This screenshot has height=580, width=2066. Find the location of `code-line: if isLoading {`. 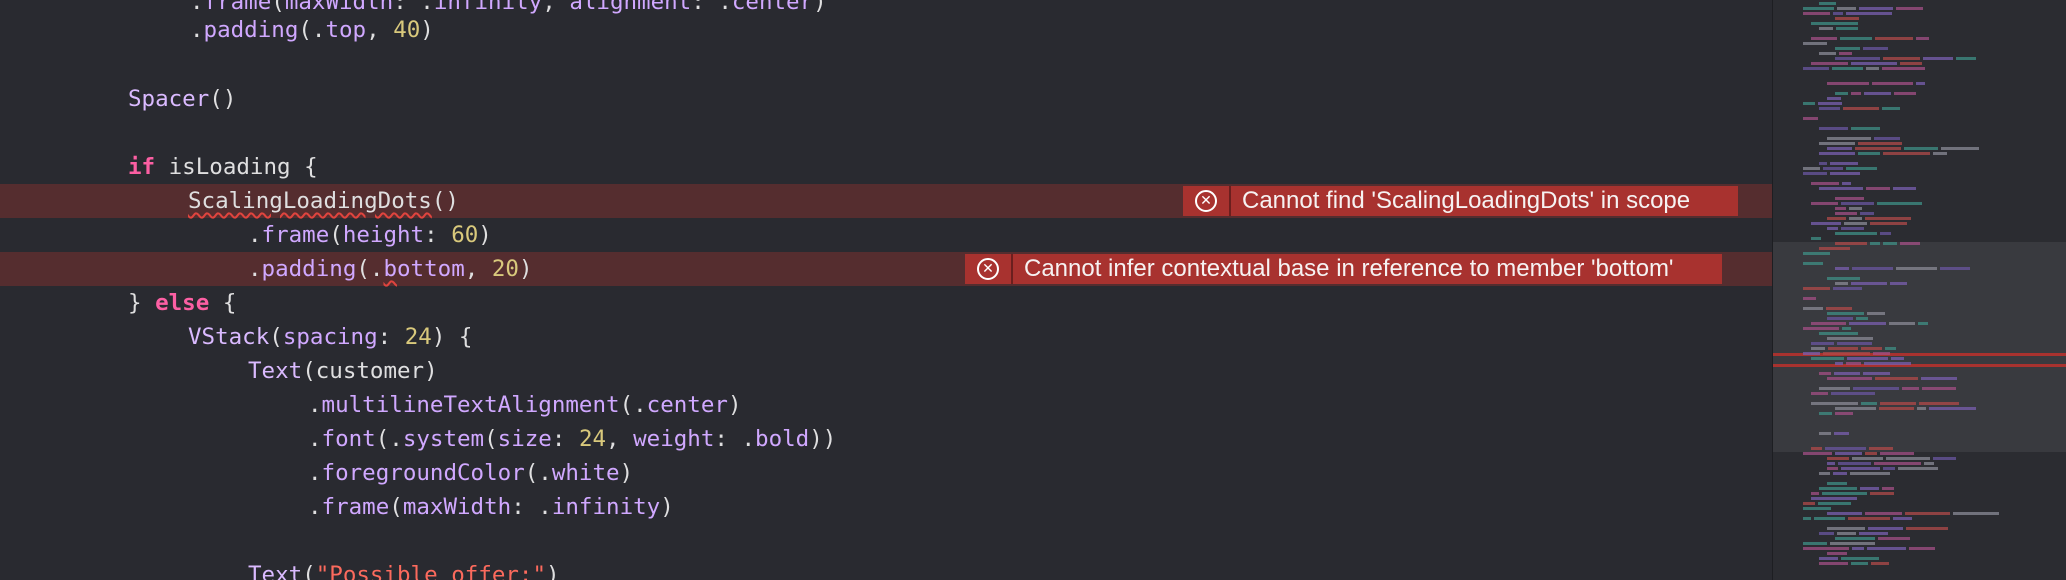

code-line: if isLoading { is located at coordinates (886, 167).